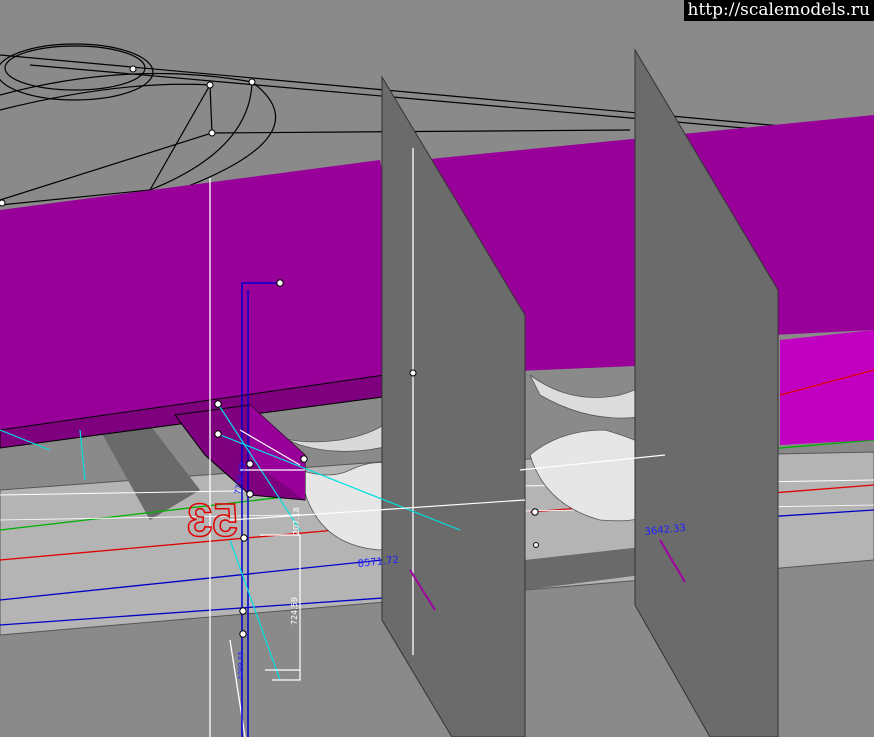 This screenshot has width=874, height=737. Describe the element at coordinates (294, 611) in the screenshot. I see `dimension-label-5: 724.59` at that location.